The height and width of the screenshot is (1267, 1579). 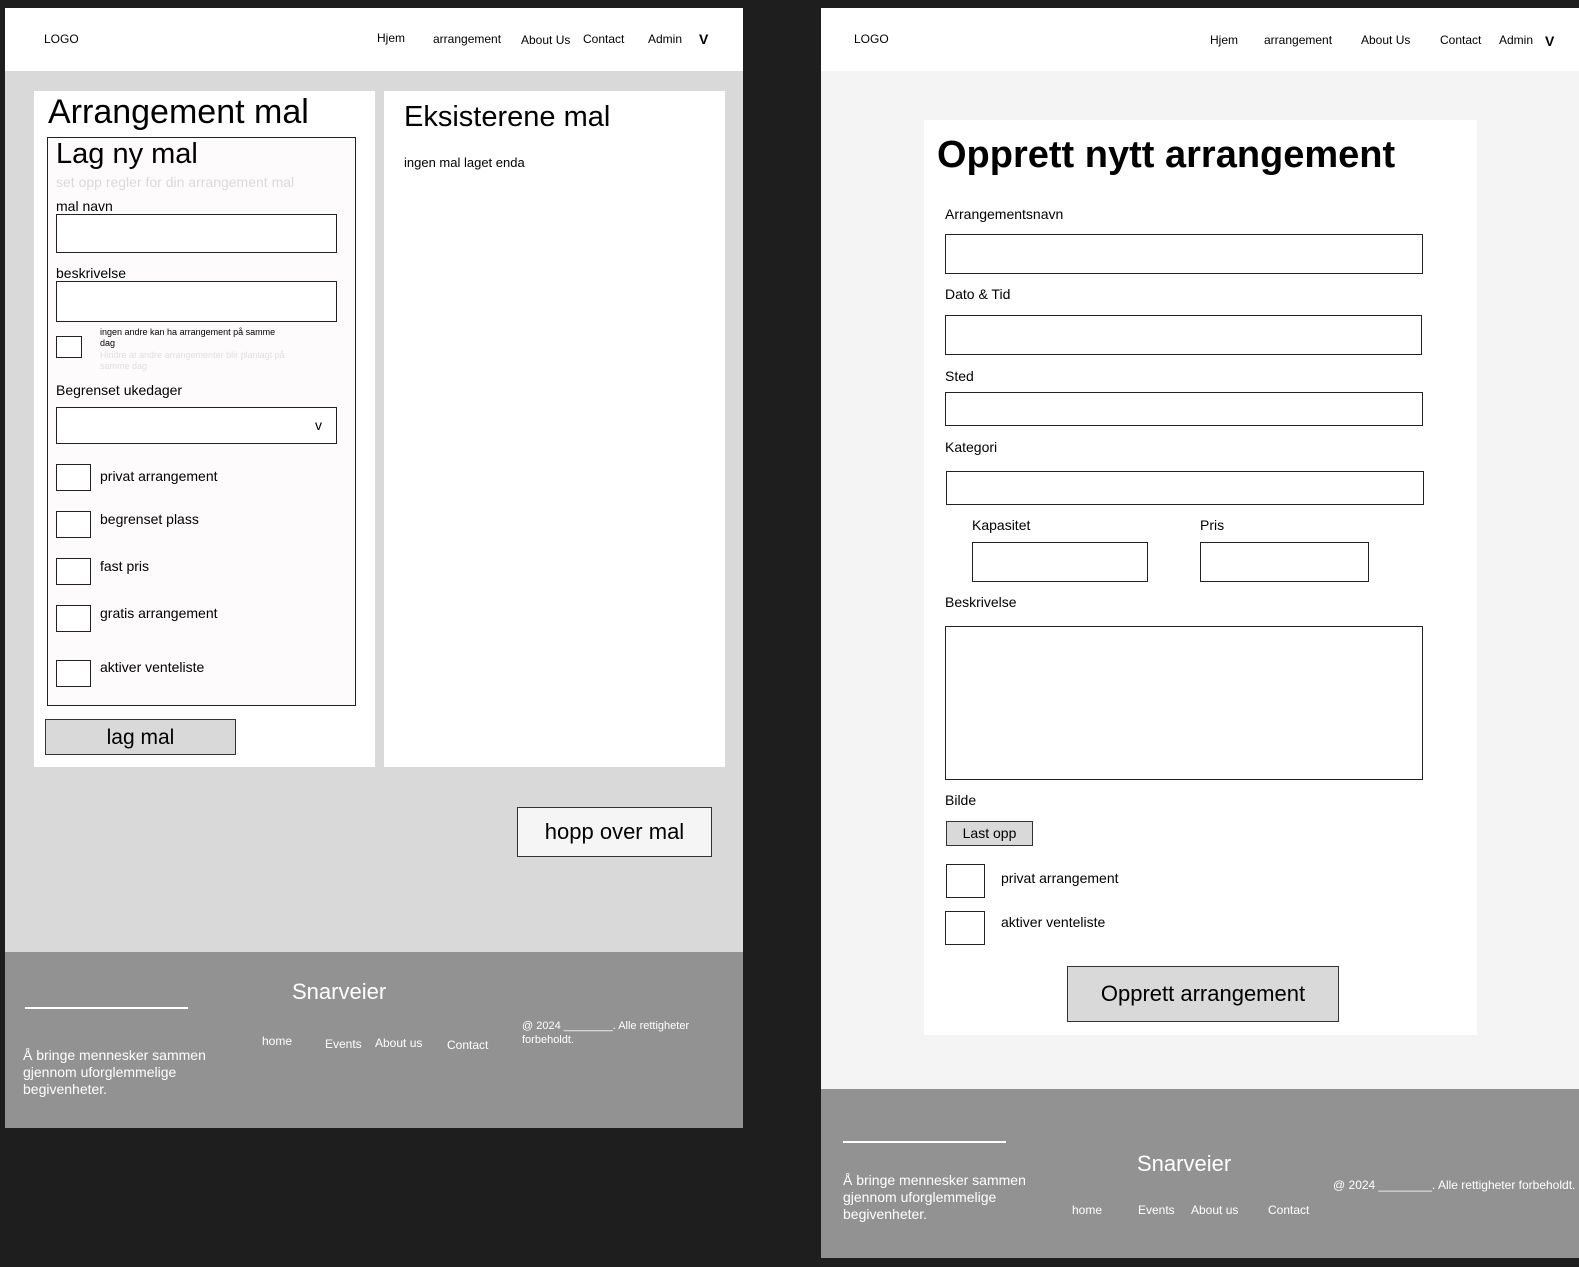 I want to click on exclusive-day-checkbox, so click(x=69, y=347).